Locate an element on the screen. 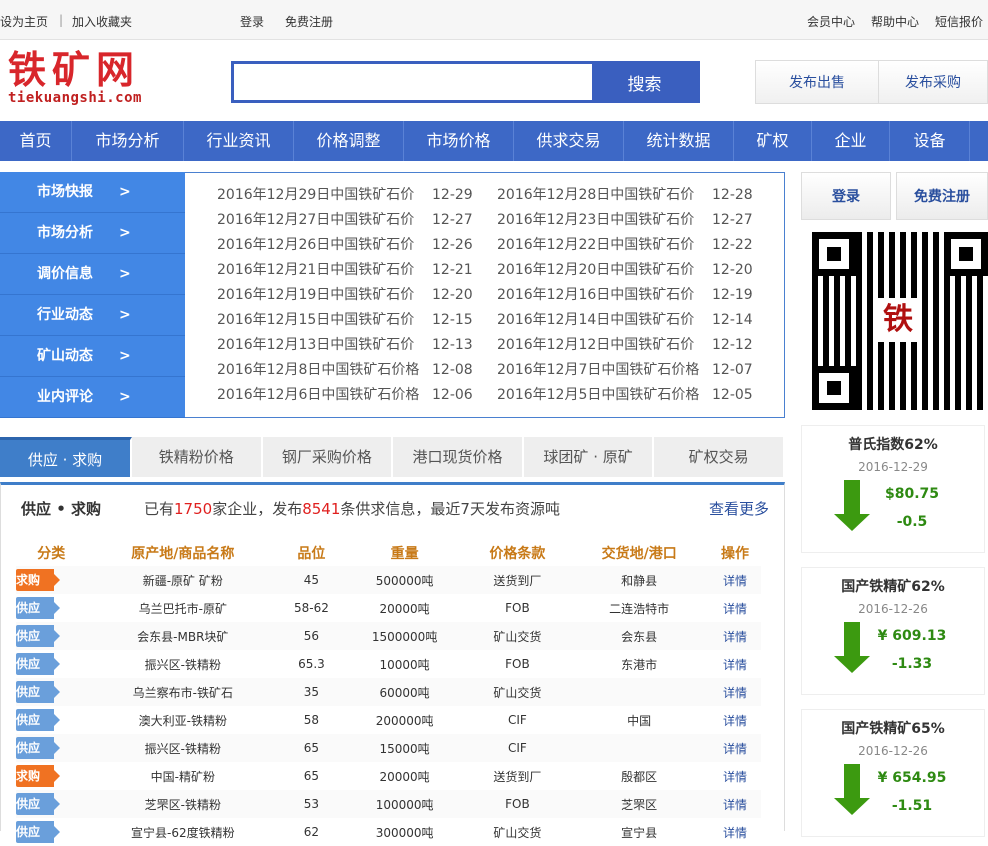  table-cell: 58 is located at coordinates (311, 720).